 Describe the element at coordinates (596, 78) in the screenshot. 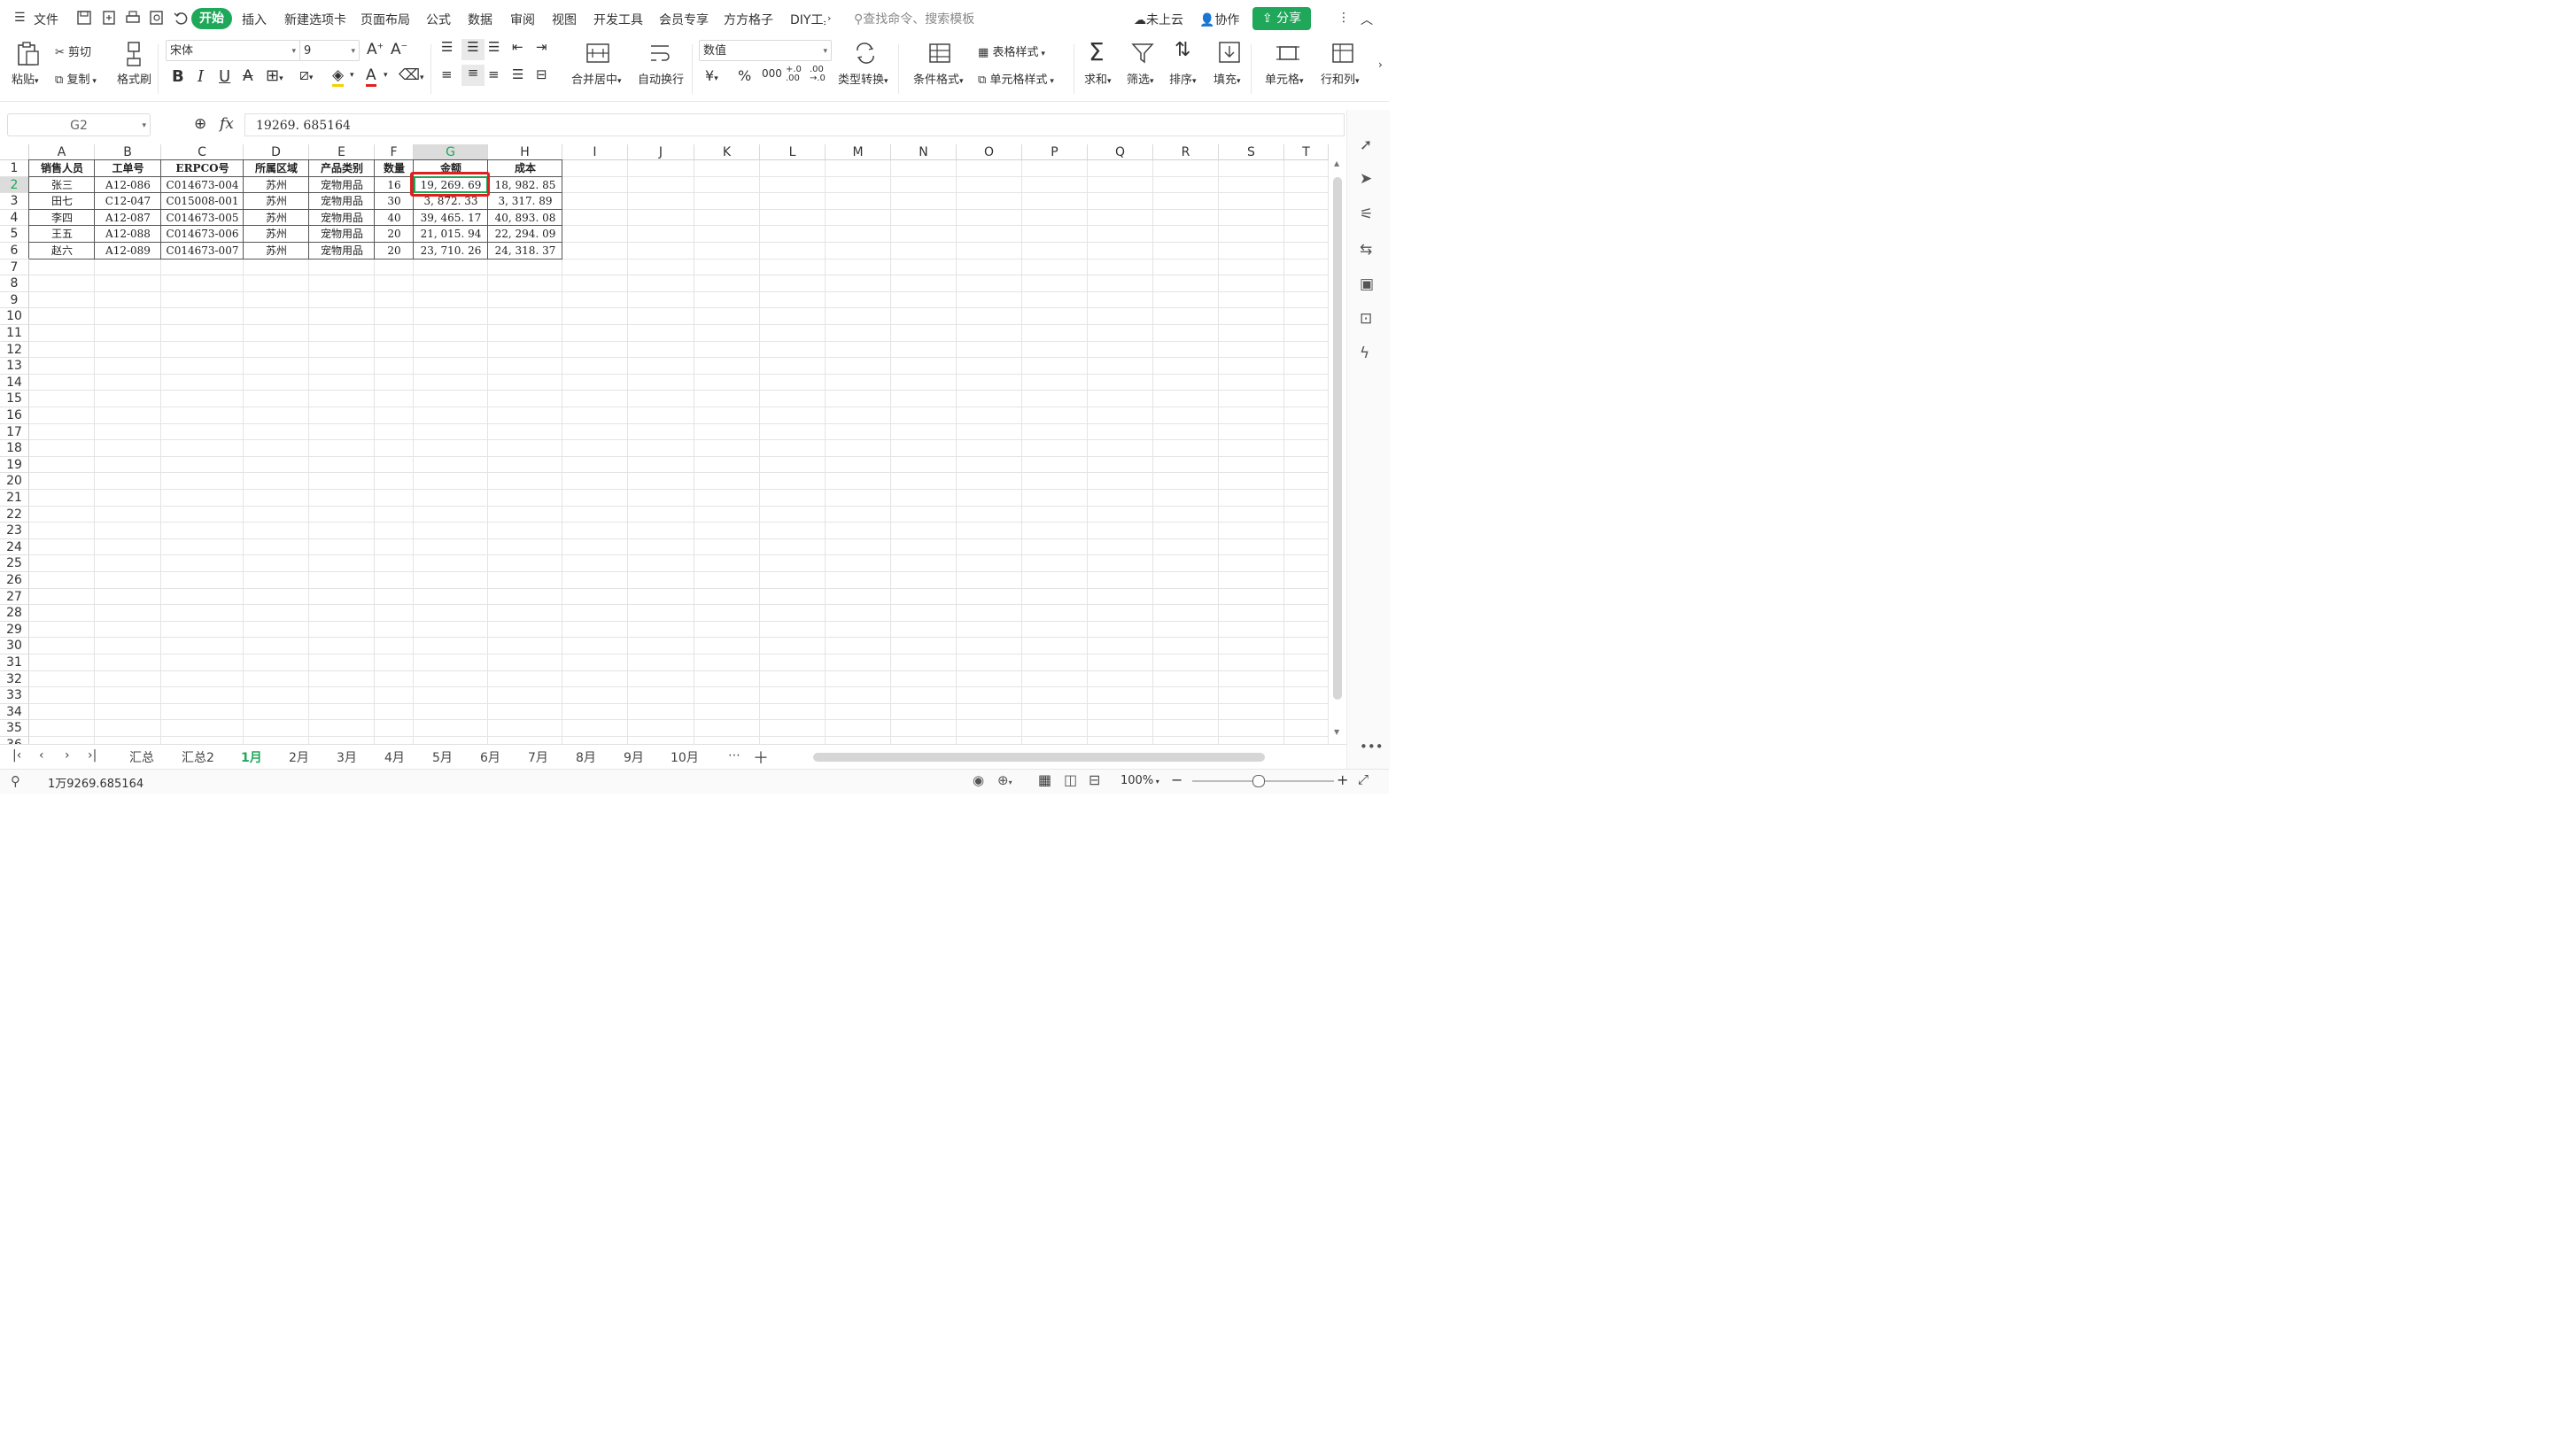

I see `merge-center-button: 合并居中▾` at that location.